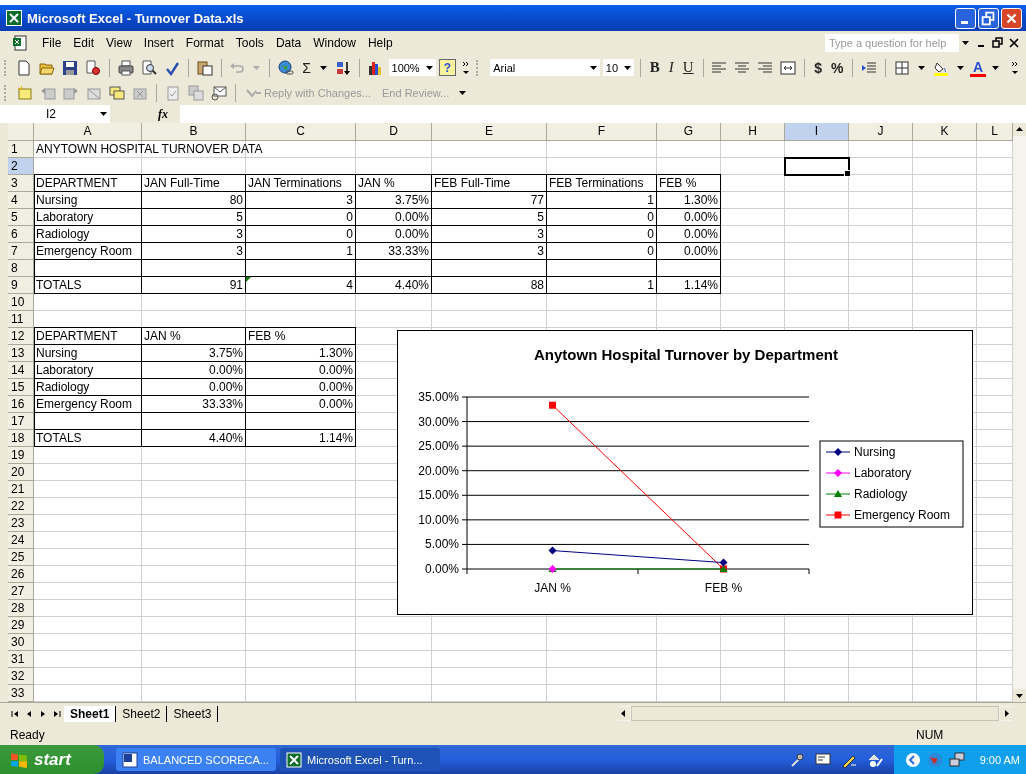 The image size is (1026, 774). What do you see at coordinates (70, 67) in the screenshot?
I see `save-icon` at bounding box center [70, 67].